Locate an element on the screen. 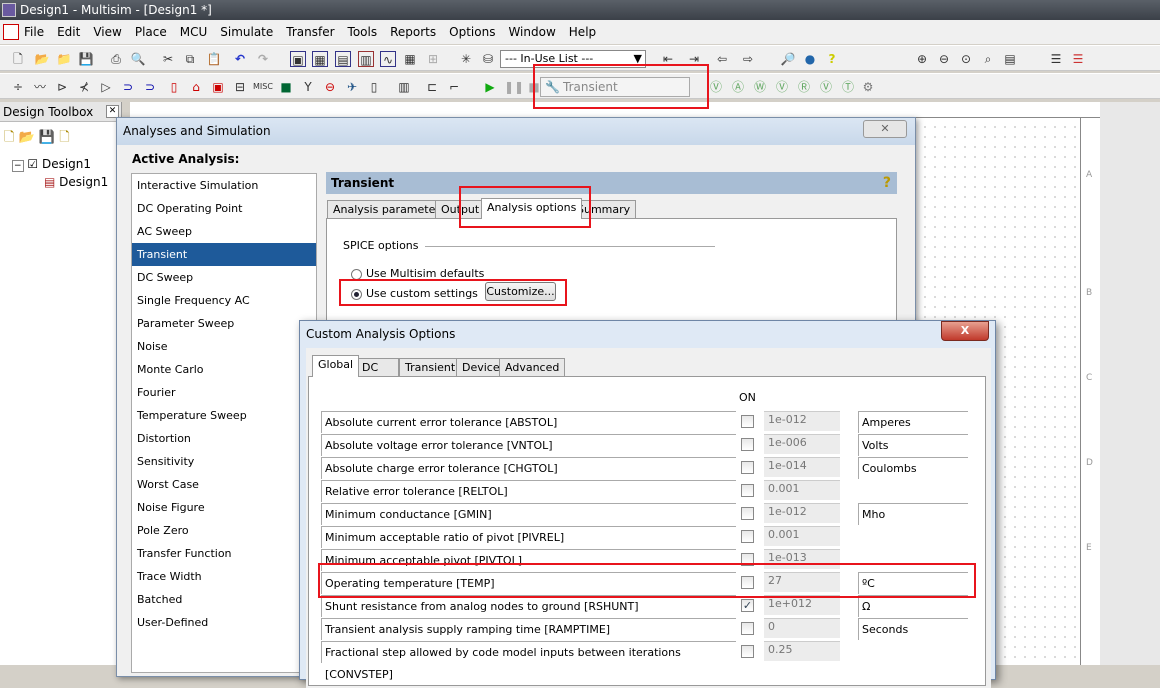  option-value-field: 0 is located at coordinates (802, 628).